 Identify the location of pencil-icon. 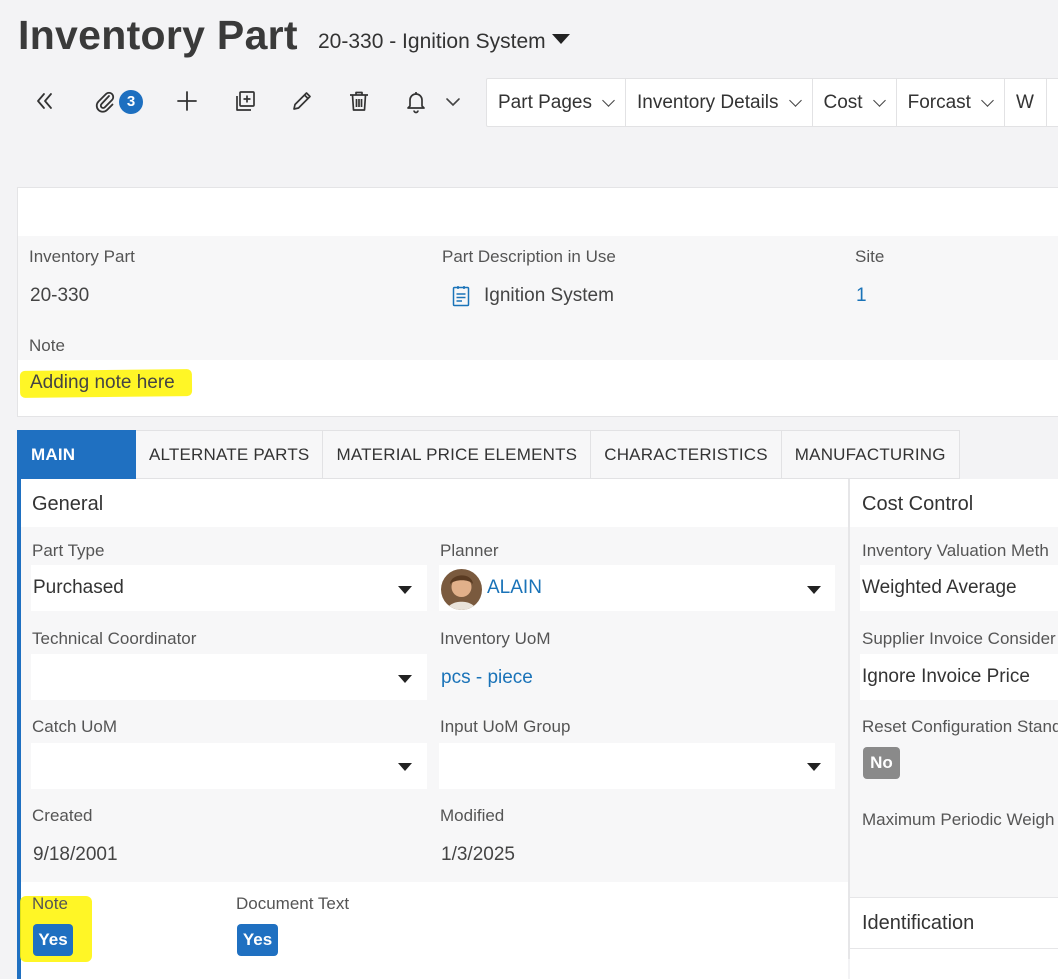
(302, 101).